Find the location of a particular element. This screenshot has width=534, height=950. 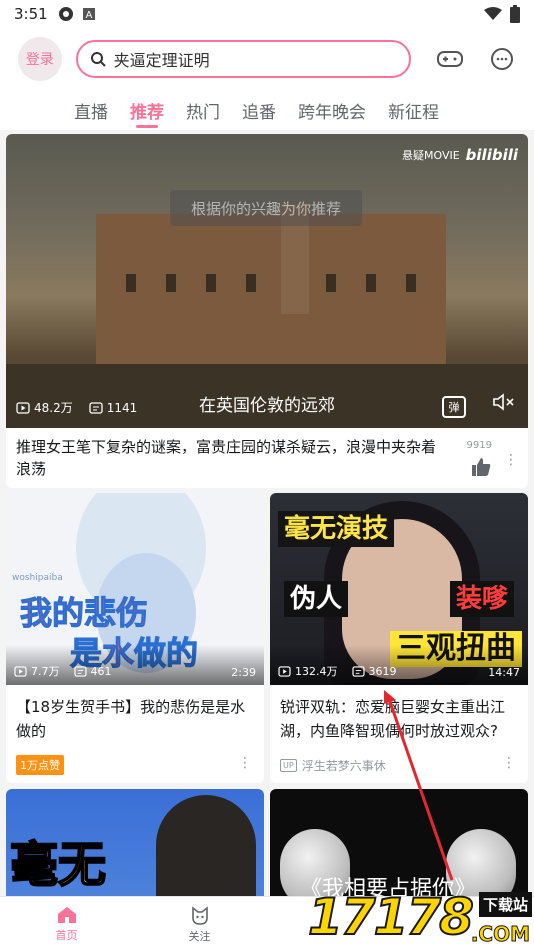

login-button: 登录 is located at coordinates (40, 59).